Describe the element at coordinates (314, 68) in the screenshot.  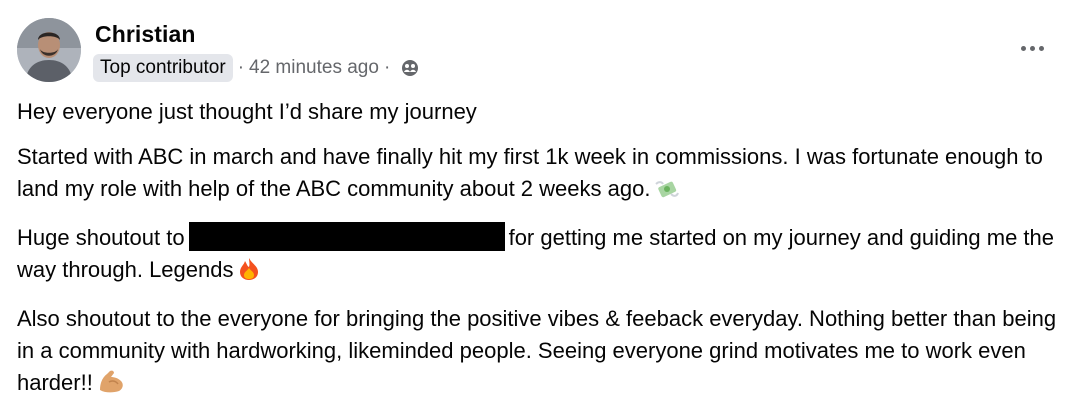
I see `post-timestamp: 42 minutes ago` at that location.